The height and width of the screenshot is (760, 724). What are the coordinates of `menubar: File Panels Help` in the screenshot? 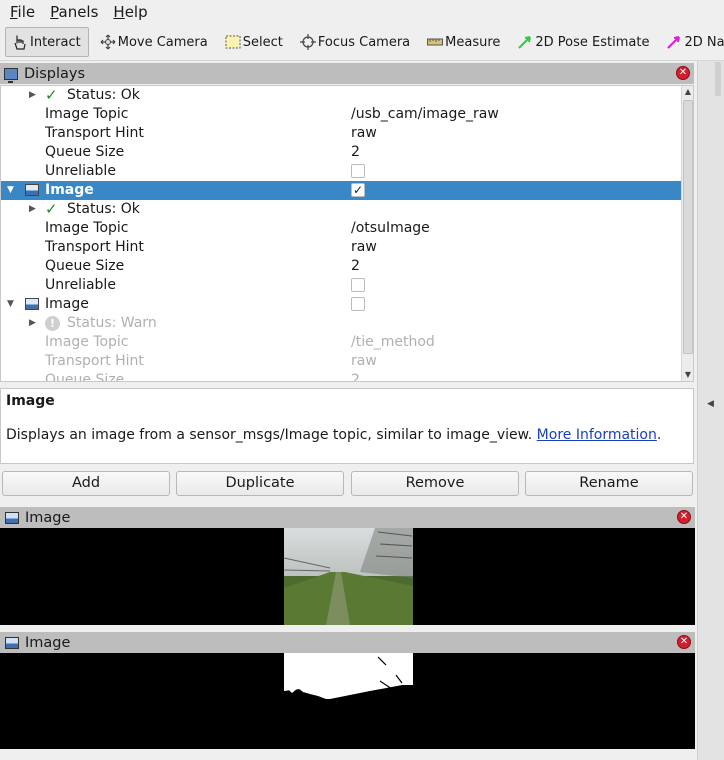 It's located at (362, 12).